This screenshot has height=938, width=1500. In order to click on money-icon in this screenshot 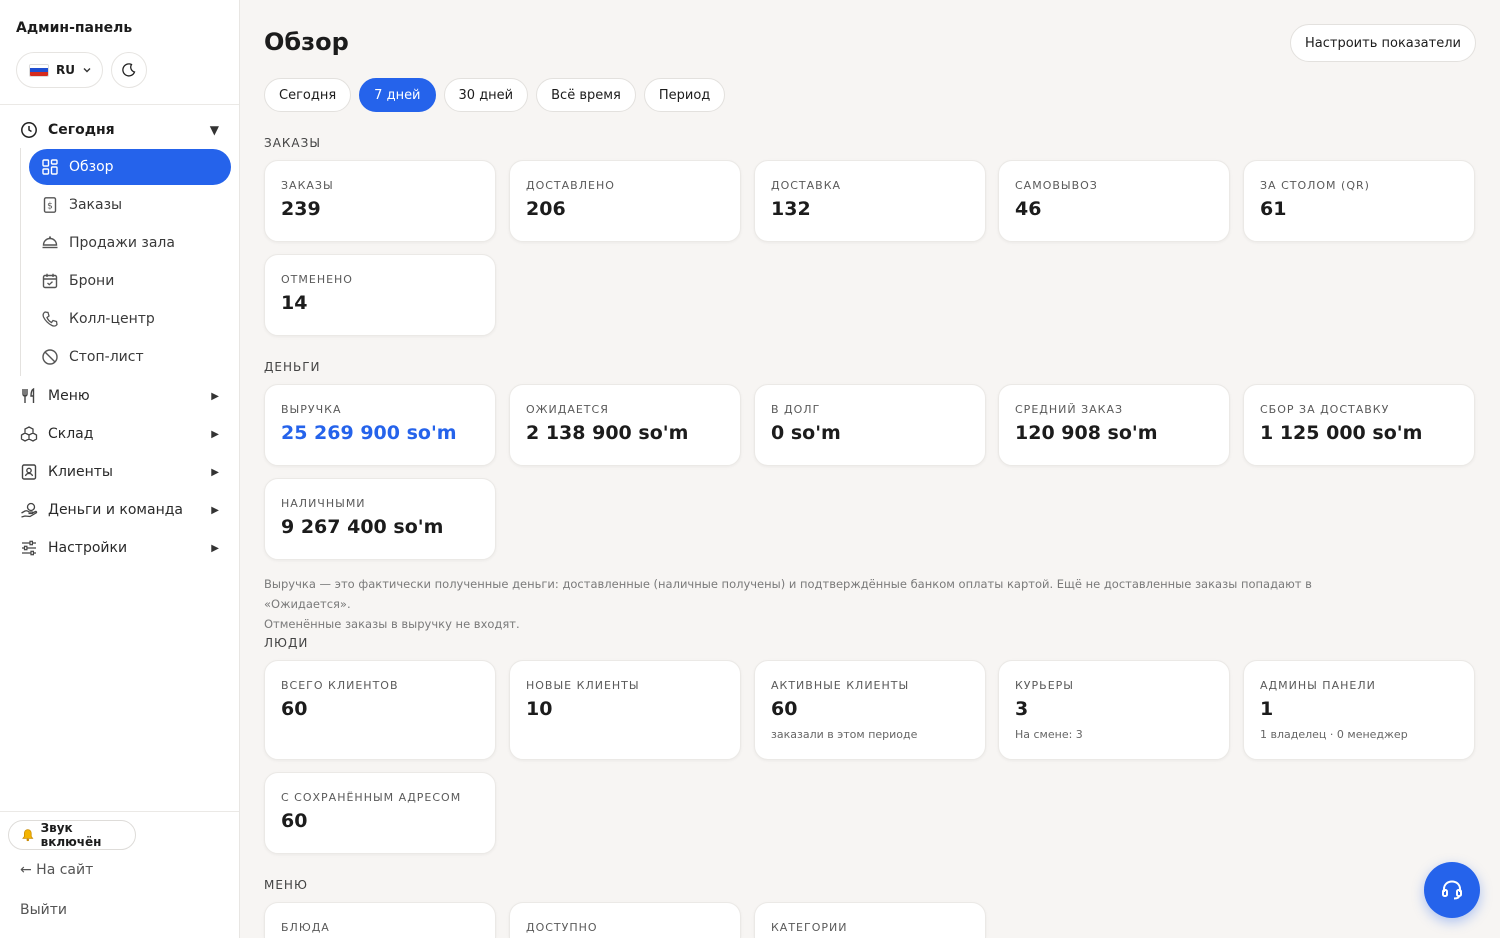, I will do `click(29, 510)`.